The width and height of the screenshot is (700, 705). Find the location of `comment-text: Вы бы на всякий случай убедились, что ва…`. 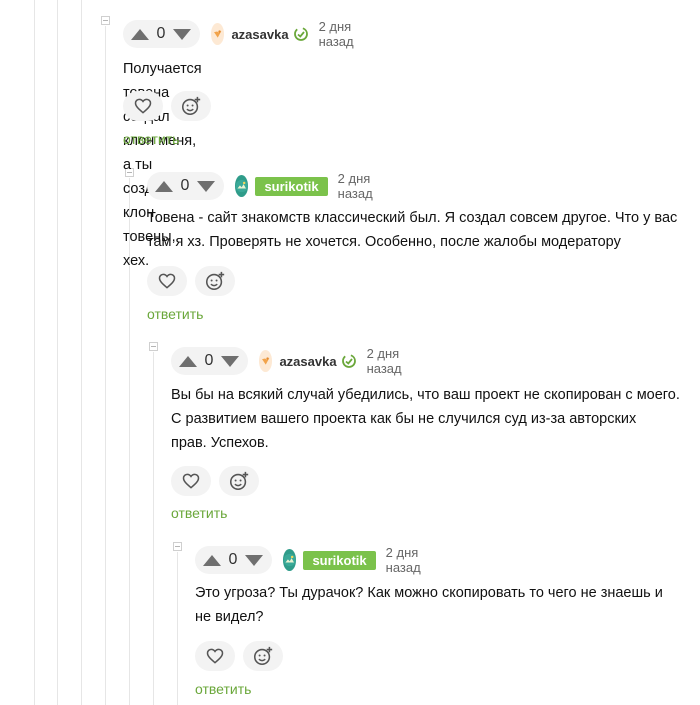

comment-text: Вы бы на всякий случай убедились, что ва… is located at coordinates (425, 419).